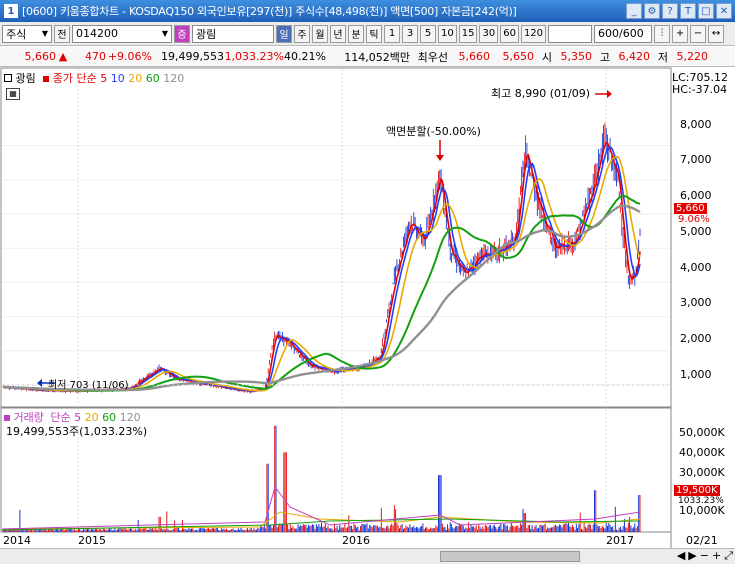 This screenshot has height=564, width=735. I want to click on chart-scrollbar: ◀ ▶ − + ⤢, so click(367, 556).